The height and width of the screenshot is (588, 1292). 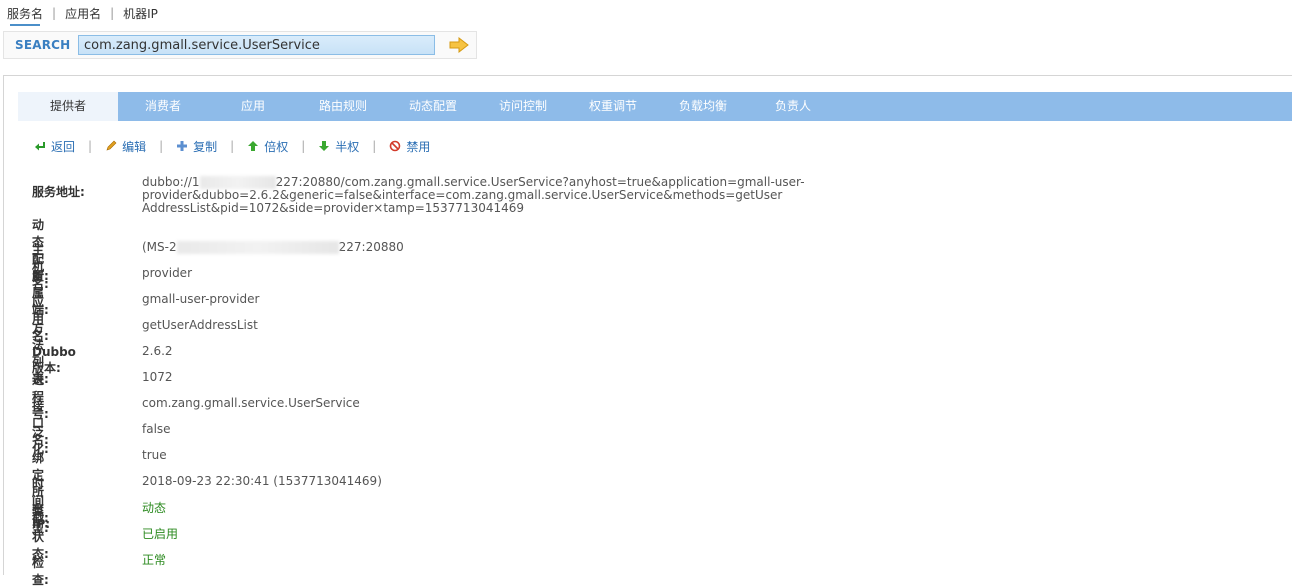 I want to click on action-bar: 返回 | 编辑 | 复制 | 倍权 | 半权 | 禁用, so click(x=232, y=146).